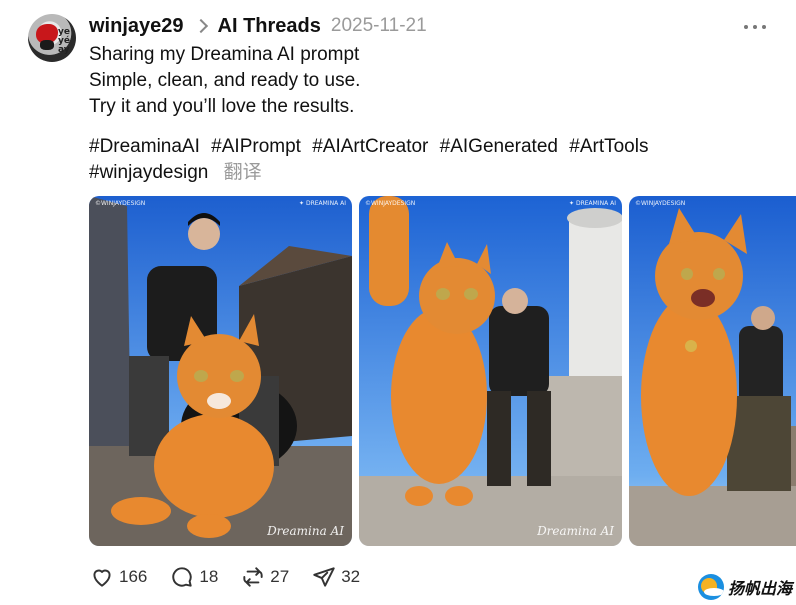 This screenshot has width=796, height=605. Describe the element at coordinates (193, 577) in the screenshot. I see `comment-button: 18` at that location.